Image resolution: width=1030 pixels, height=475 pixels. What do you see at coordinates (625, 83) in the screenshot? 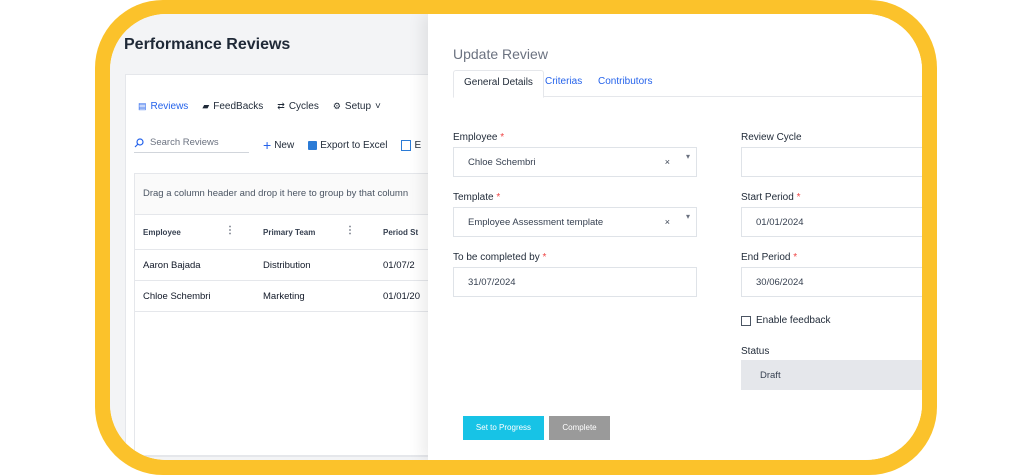
I see `tab-contributors: Contributors` at bounding box center [625, 83].